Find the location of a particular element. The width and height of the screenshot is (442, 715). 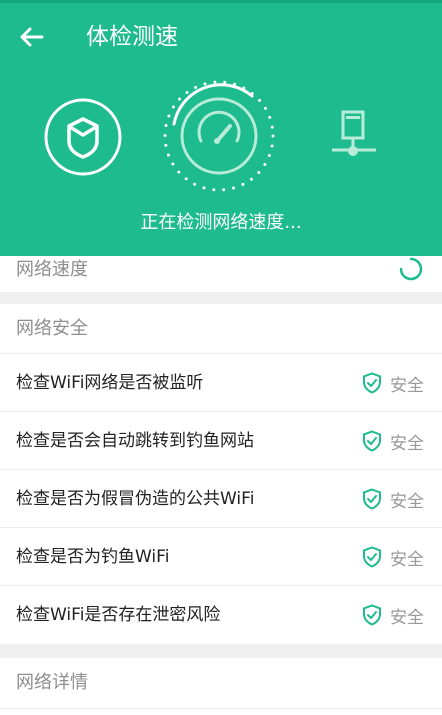

network-details-section: 网络详情 is located at coordinates (221, 686).